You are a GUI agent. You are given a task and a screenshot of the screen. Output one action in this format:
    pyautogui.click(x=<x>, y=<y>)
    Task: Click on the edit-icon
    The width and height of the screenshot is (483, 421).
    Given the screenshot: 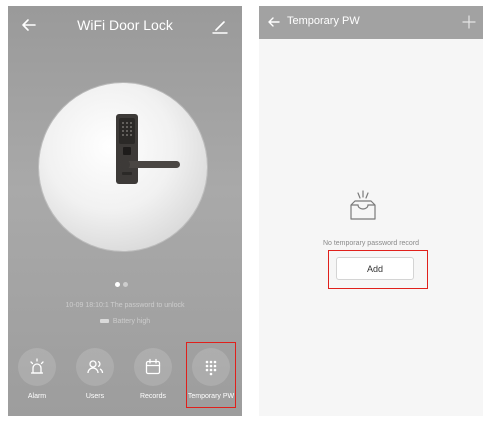 What is the action you would take?
    pyautogui.click(x=220, y=26)
    